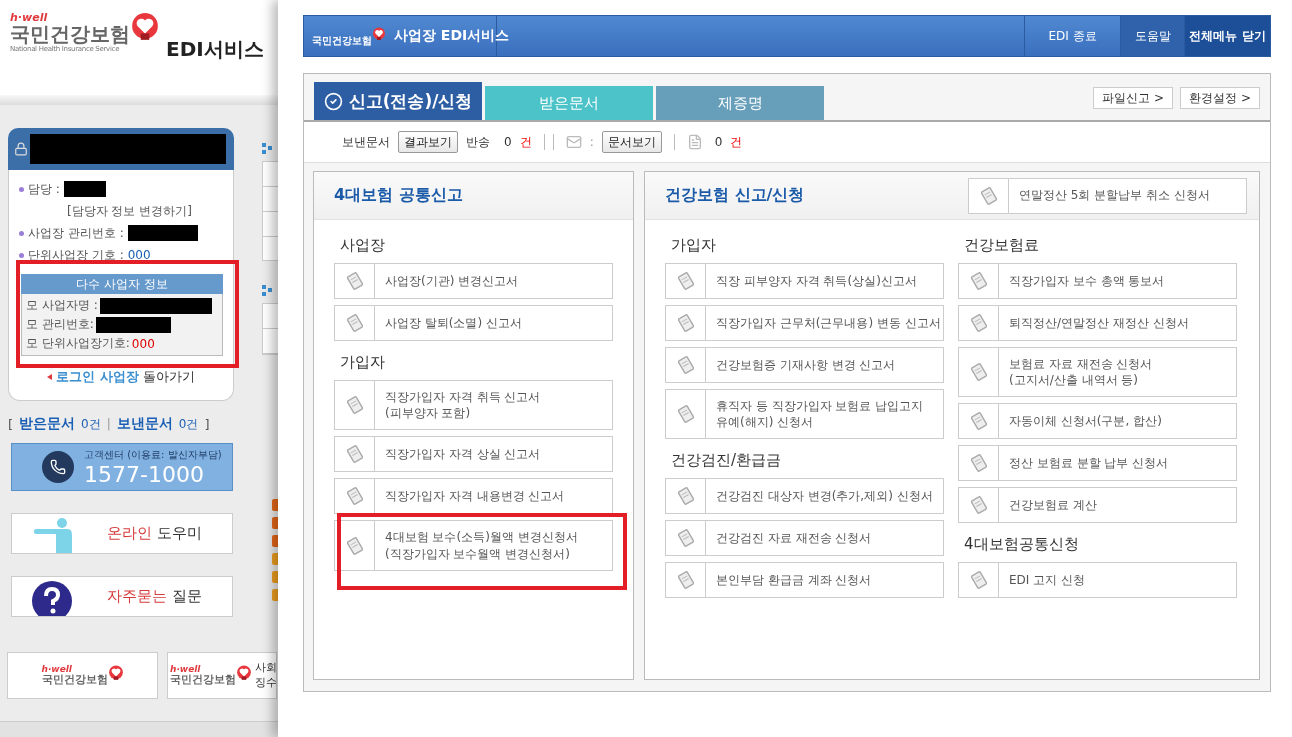 The height and width of the screenshot is (737, 1292). What do you see at coordinates (47, 424) in the screenshot?
I see `document-count-link: 받은문서` at bounding box center [47, 424].